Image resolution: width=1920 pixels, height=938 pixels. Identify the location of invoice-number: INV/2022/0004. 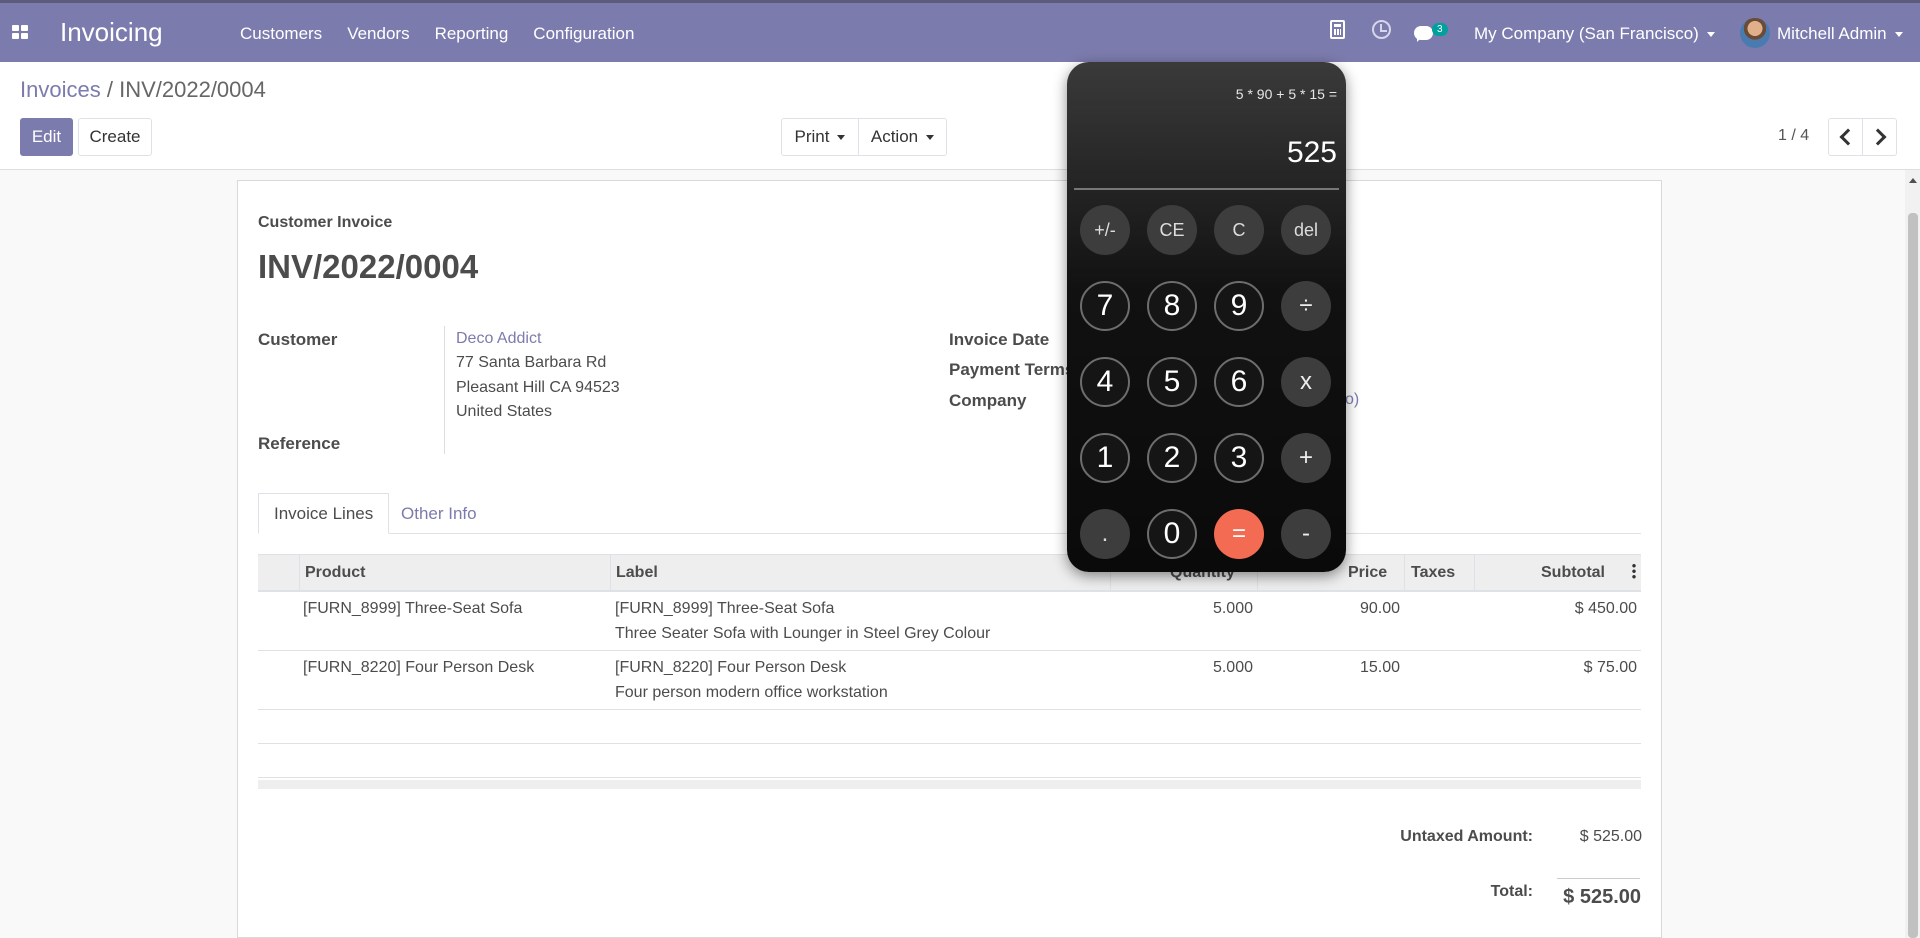
(368, 266).